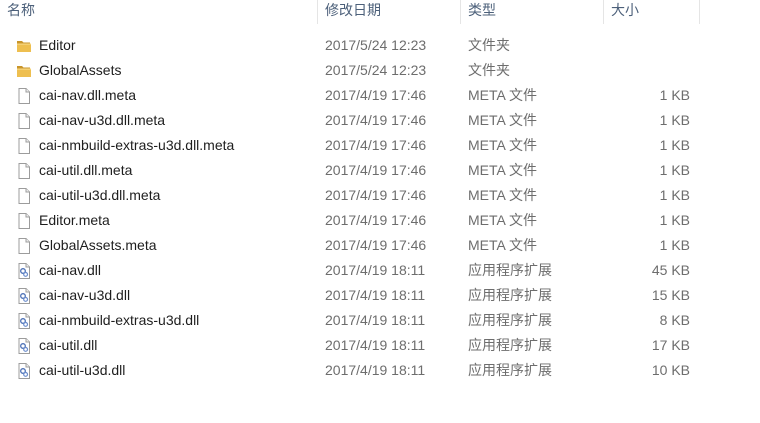  Describe the element at coordinates (57, 45) in the screenshot. I see `file-name: Editor` at that location.